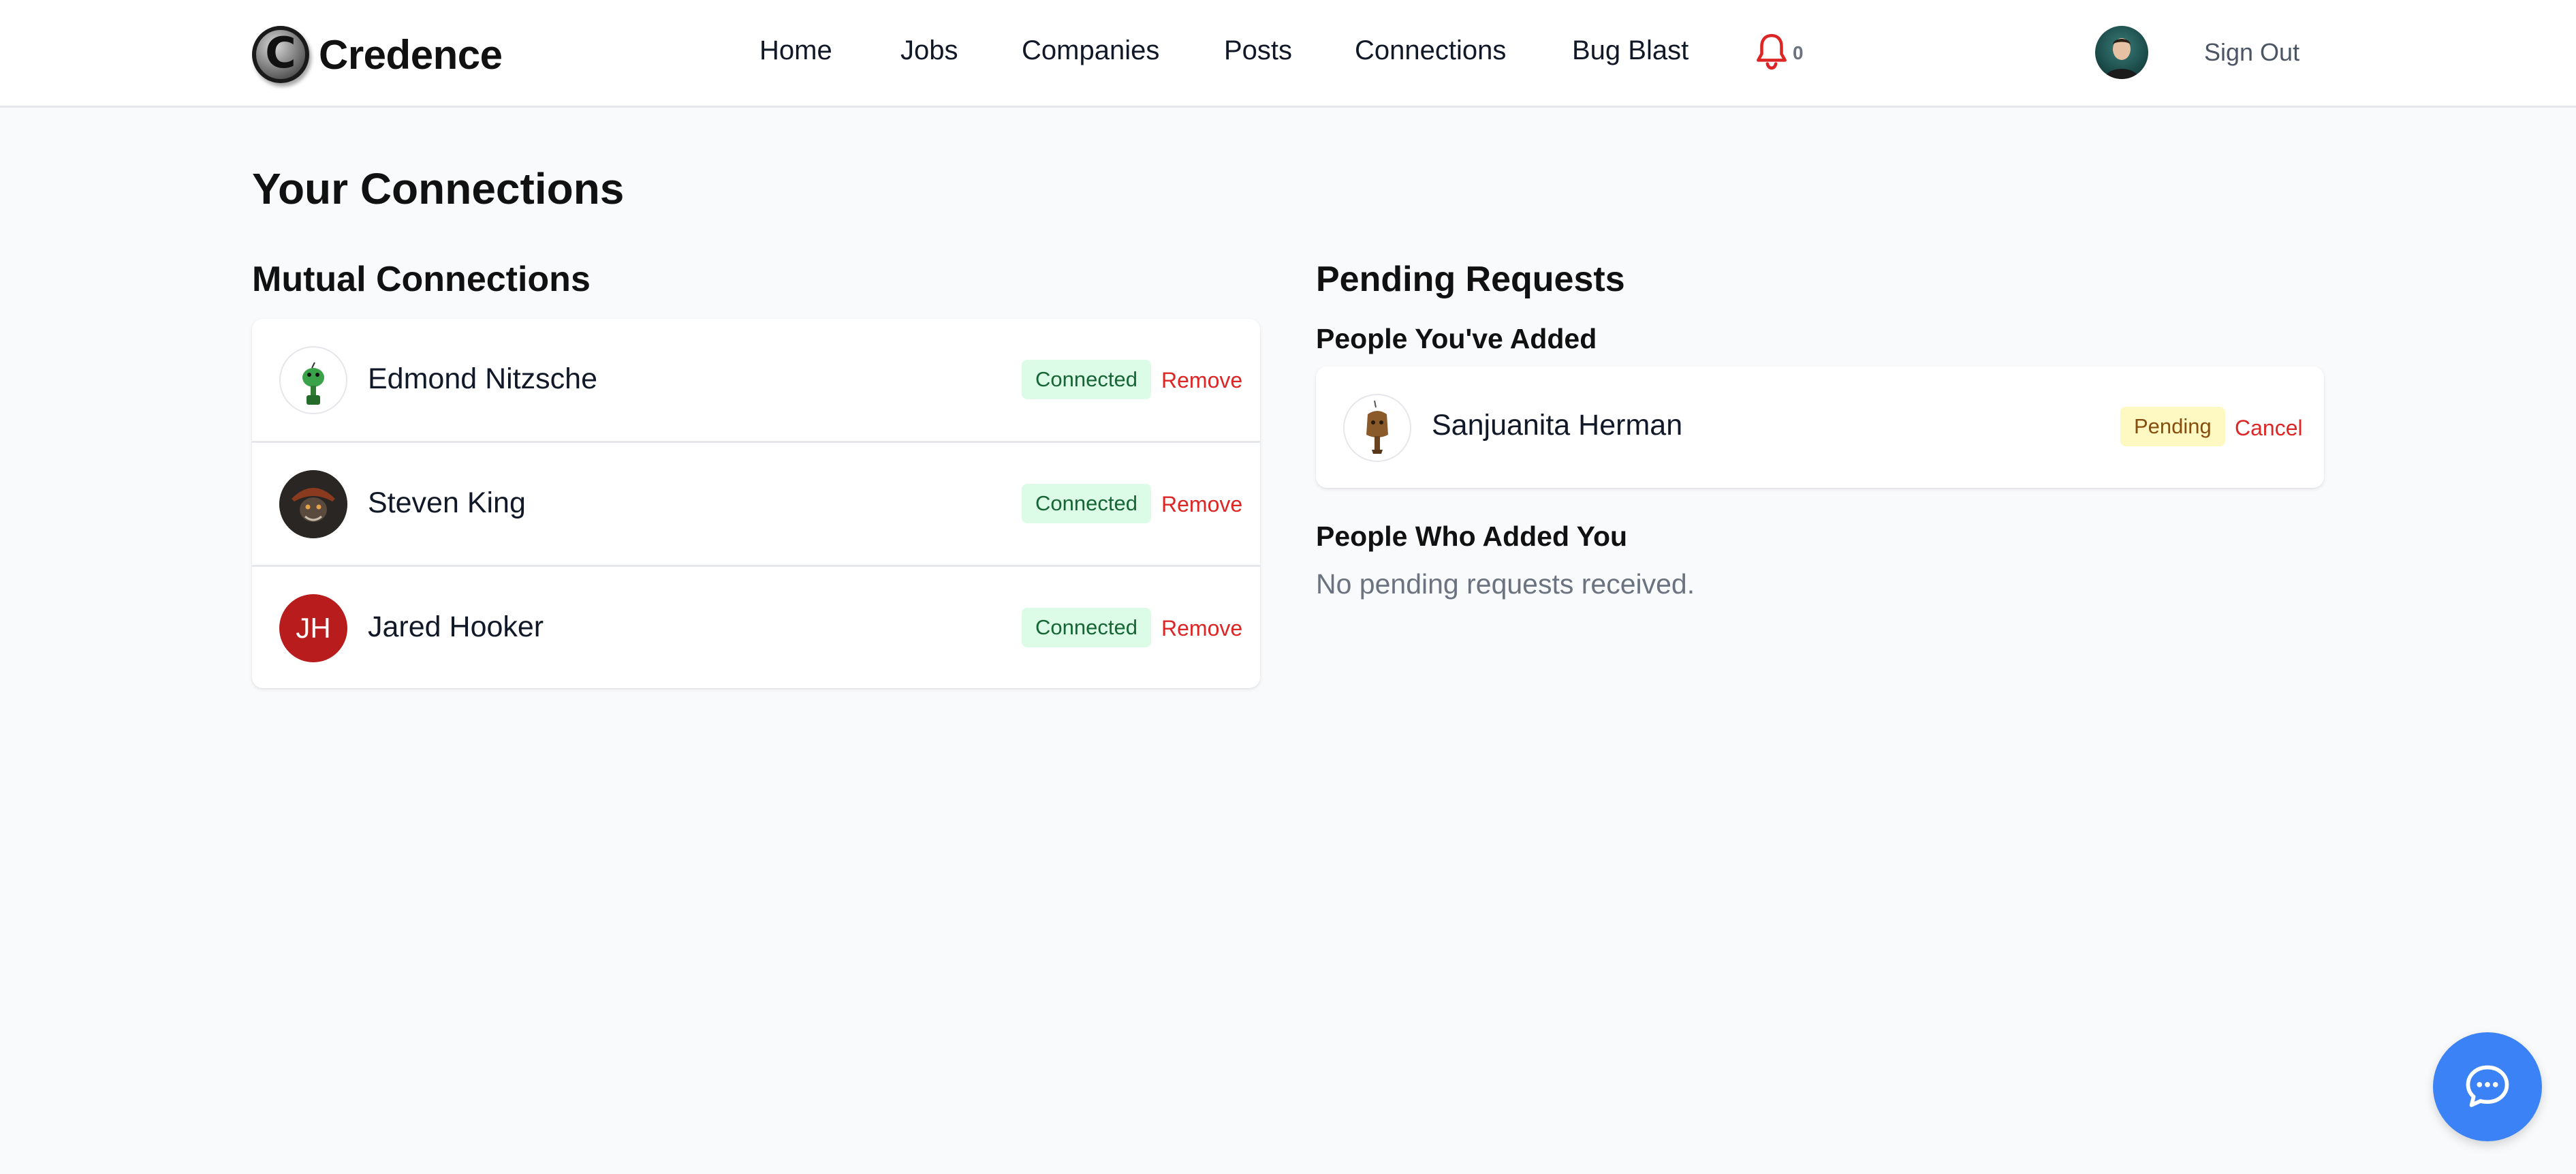  Describe the element at coordinates (1258, 51) in the screenshot. I see `nav-posts: Posts` at that location.